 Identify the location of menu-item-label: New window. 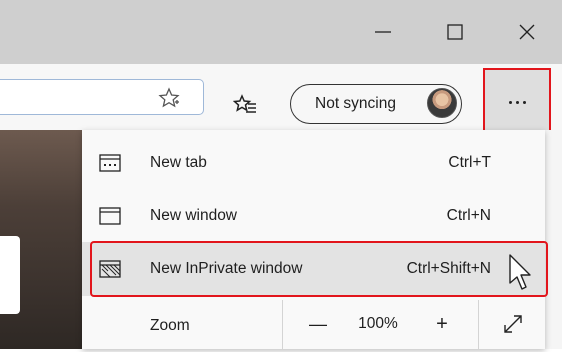
(194, 215).